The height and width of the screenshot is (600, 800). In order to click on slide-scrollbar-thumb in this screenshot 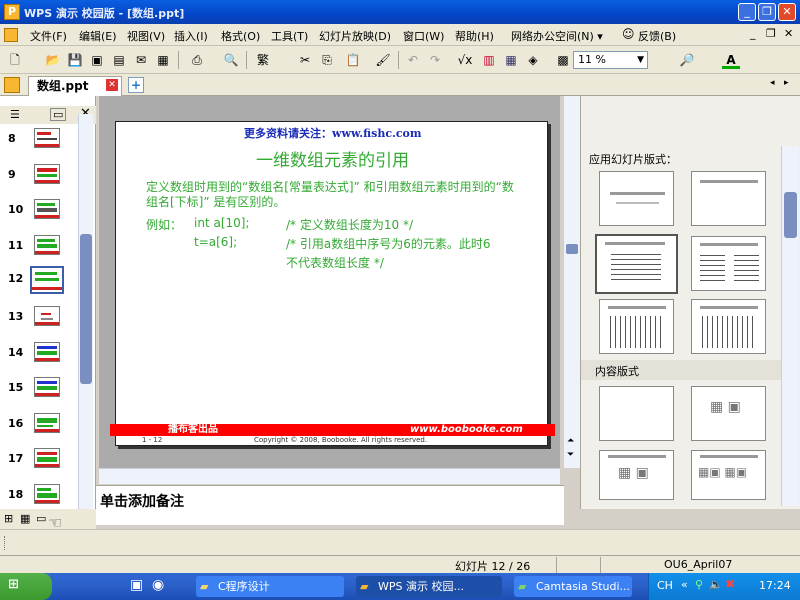, I will do `click(572, 249)`.